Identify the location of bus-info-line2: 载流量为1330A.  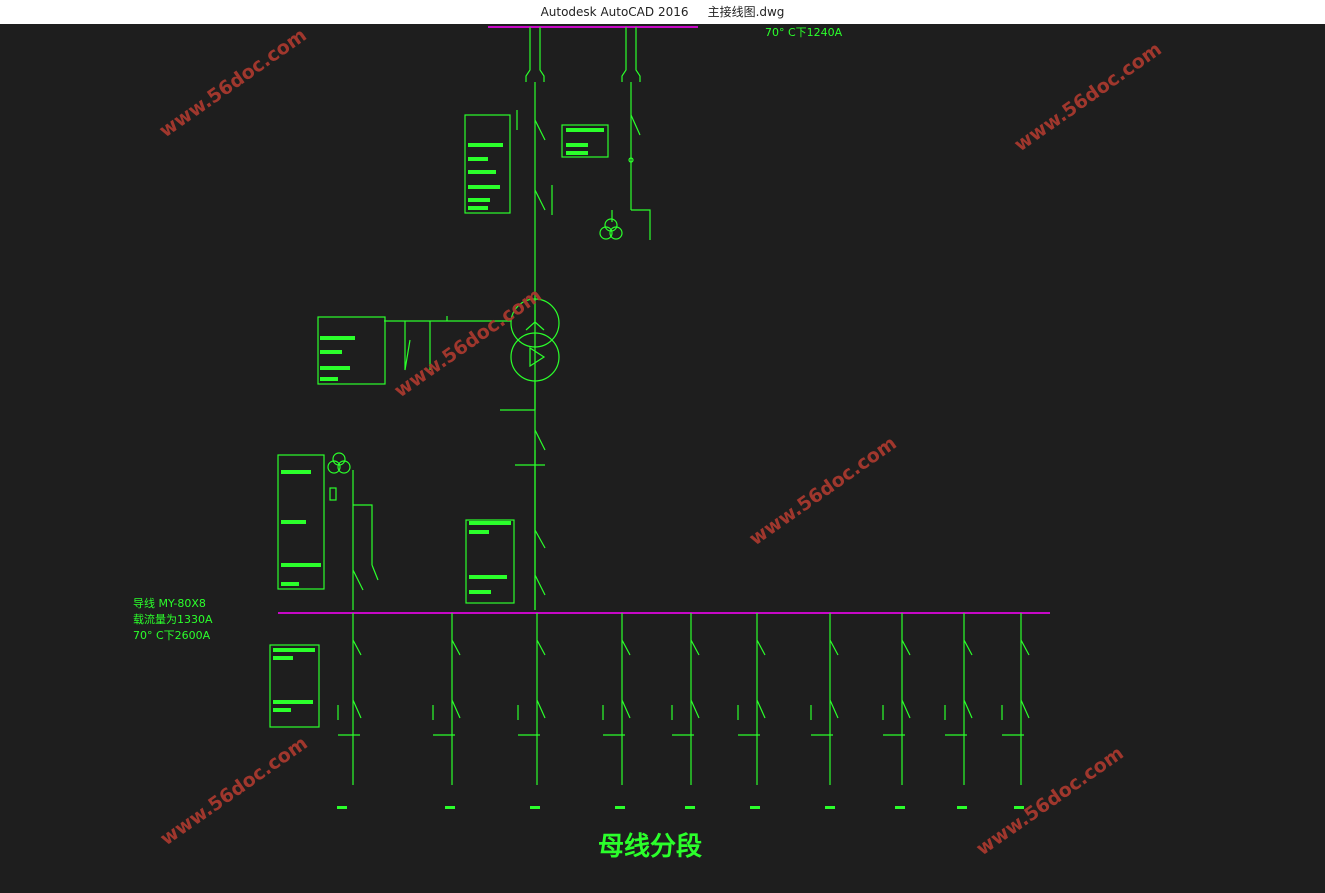
(173, 619).